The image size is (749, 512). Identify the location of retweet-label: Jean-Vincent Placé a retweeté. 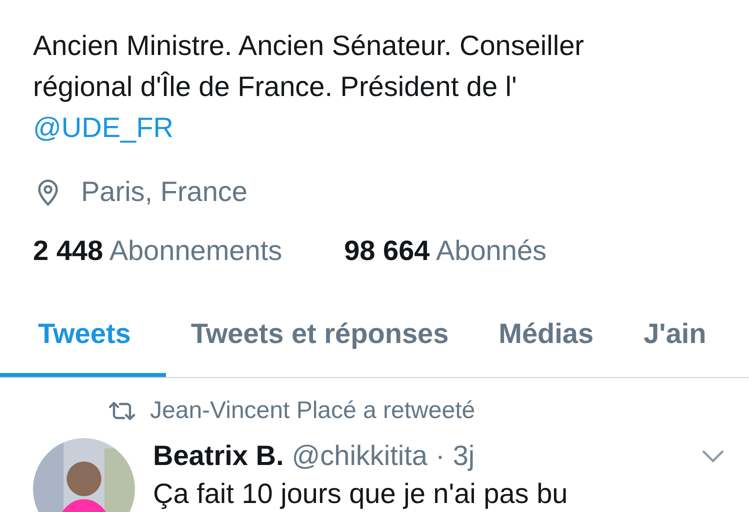
(313, 411).